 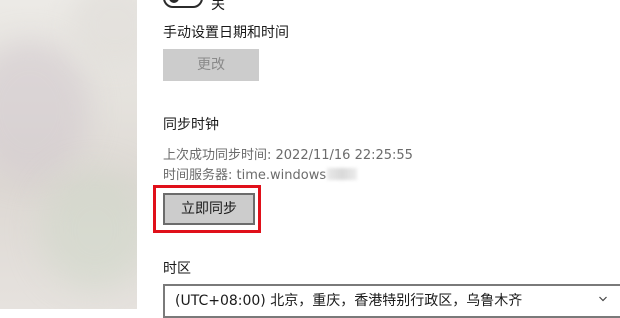 What do you see at coordinates (226, 33) in the screenshot?
I see `manual-time-label: 手动设置日期和时间` at bounding box center [226, 33].